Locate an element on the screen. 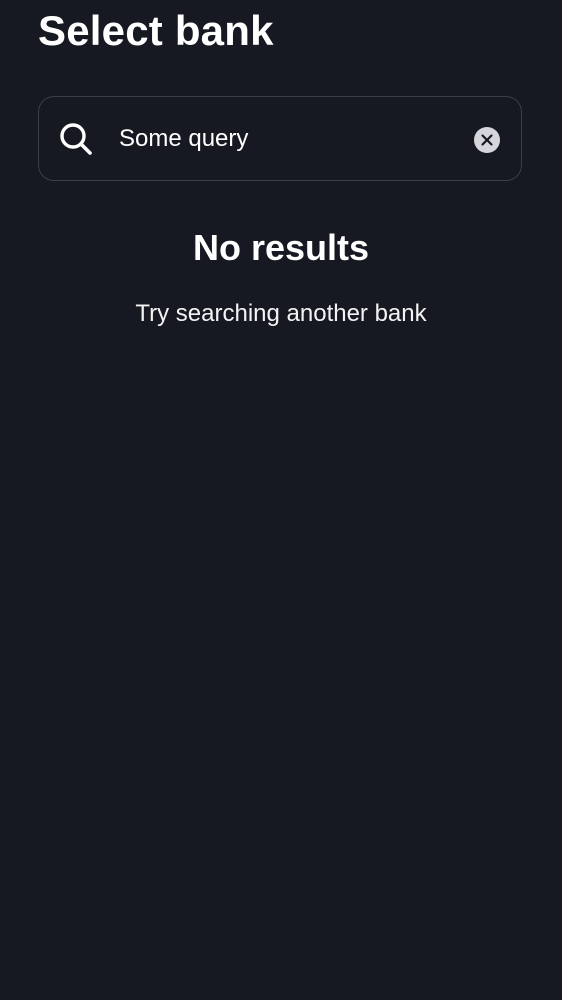 The height and width of the screenshot is (1000, 562). no-results-title: No results is located at coordinates (281, 247).